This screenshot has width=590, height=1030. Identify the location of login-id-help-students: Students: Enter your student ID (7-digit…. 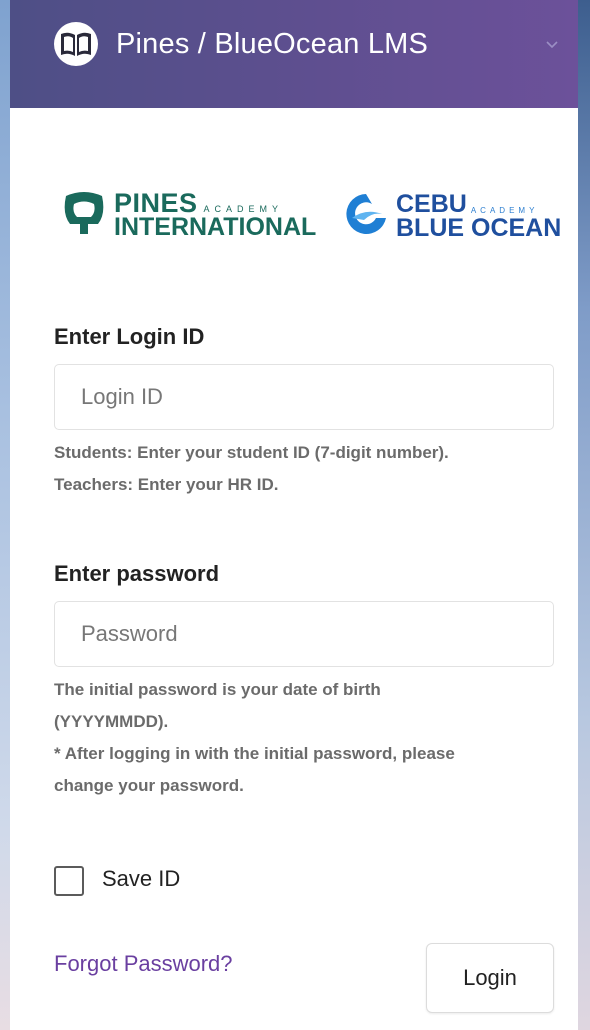
(251, 452).